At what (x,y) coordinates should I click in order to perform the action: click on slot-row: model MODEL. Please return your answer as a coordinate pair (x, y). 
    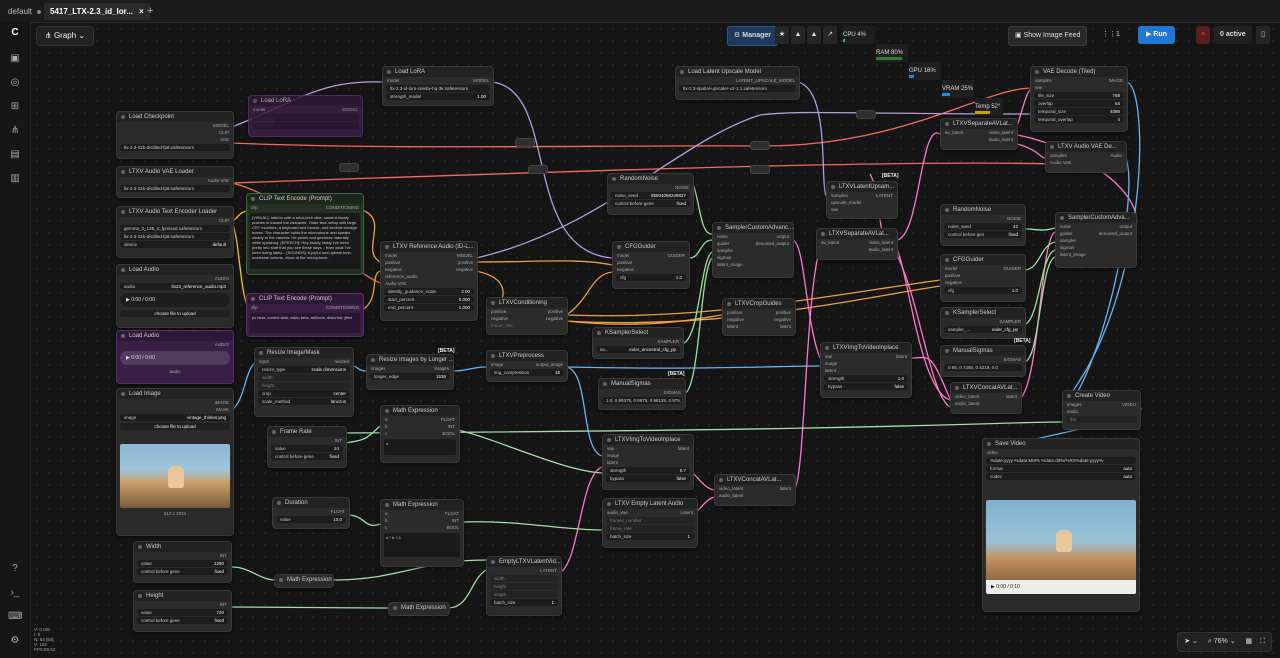
    Looking at the image, I should click on (429, 255).